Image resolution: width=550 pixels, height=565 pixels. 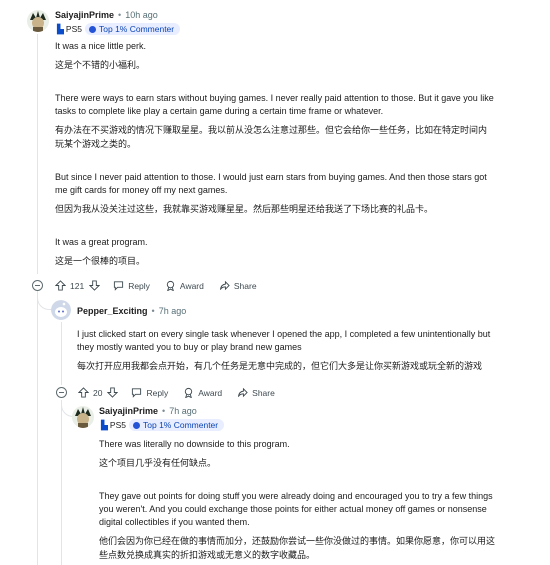 I want to click on thread-line-reply-lower, so click(x=61, y=482).